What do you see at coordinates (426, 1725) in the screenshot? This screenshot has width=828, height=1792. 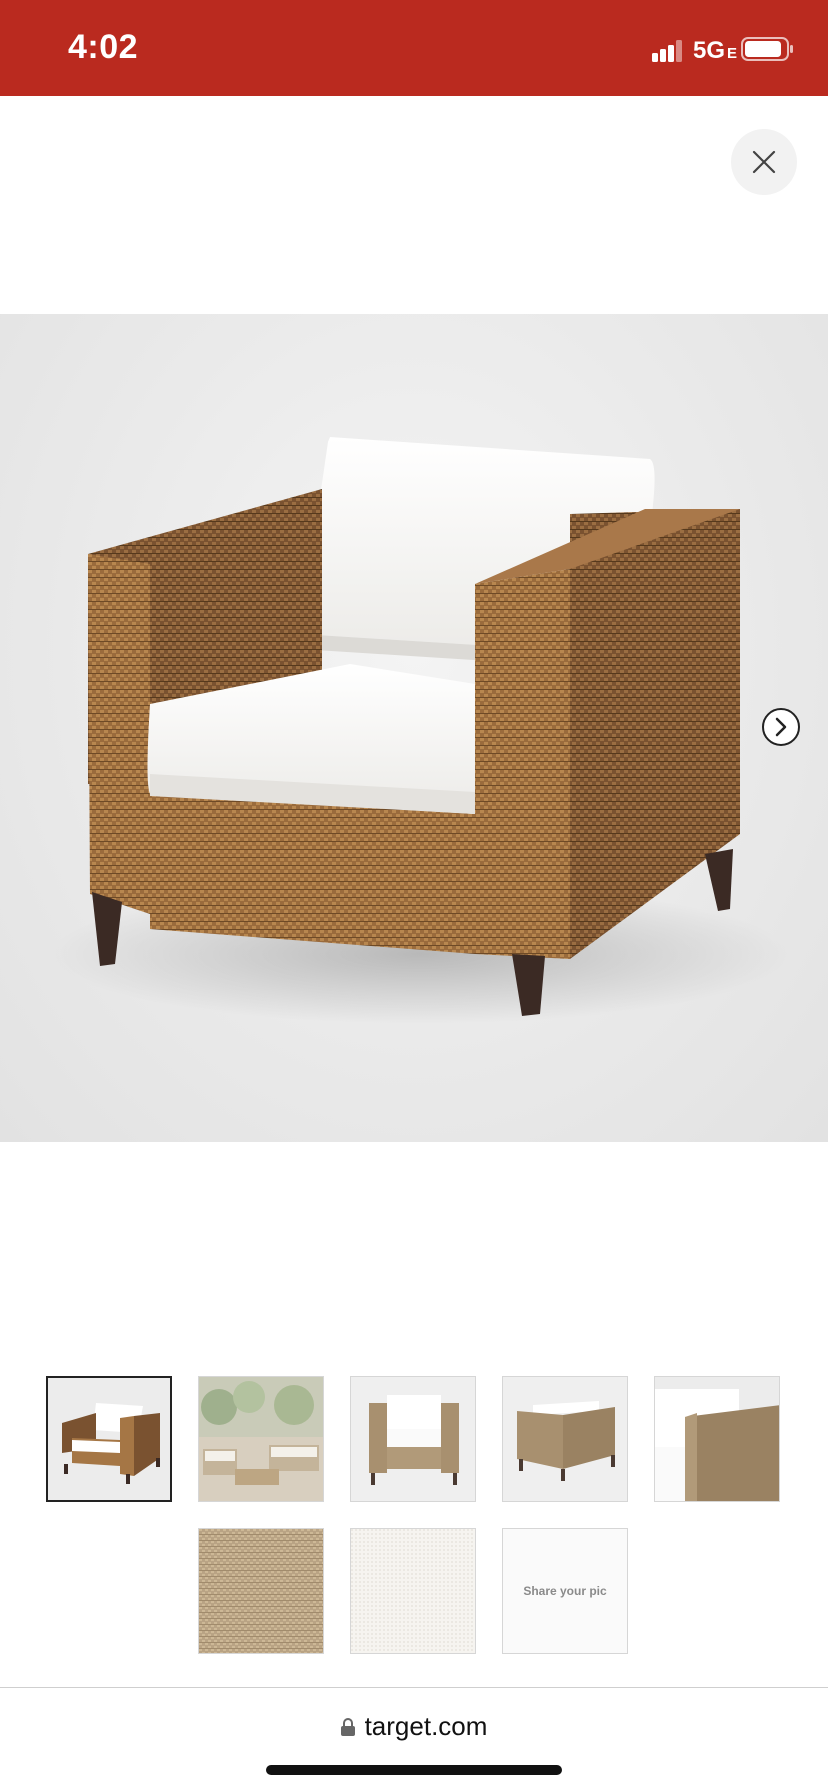 I see `address-domain: target.com` at bounding box center [426, 1725].